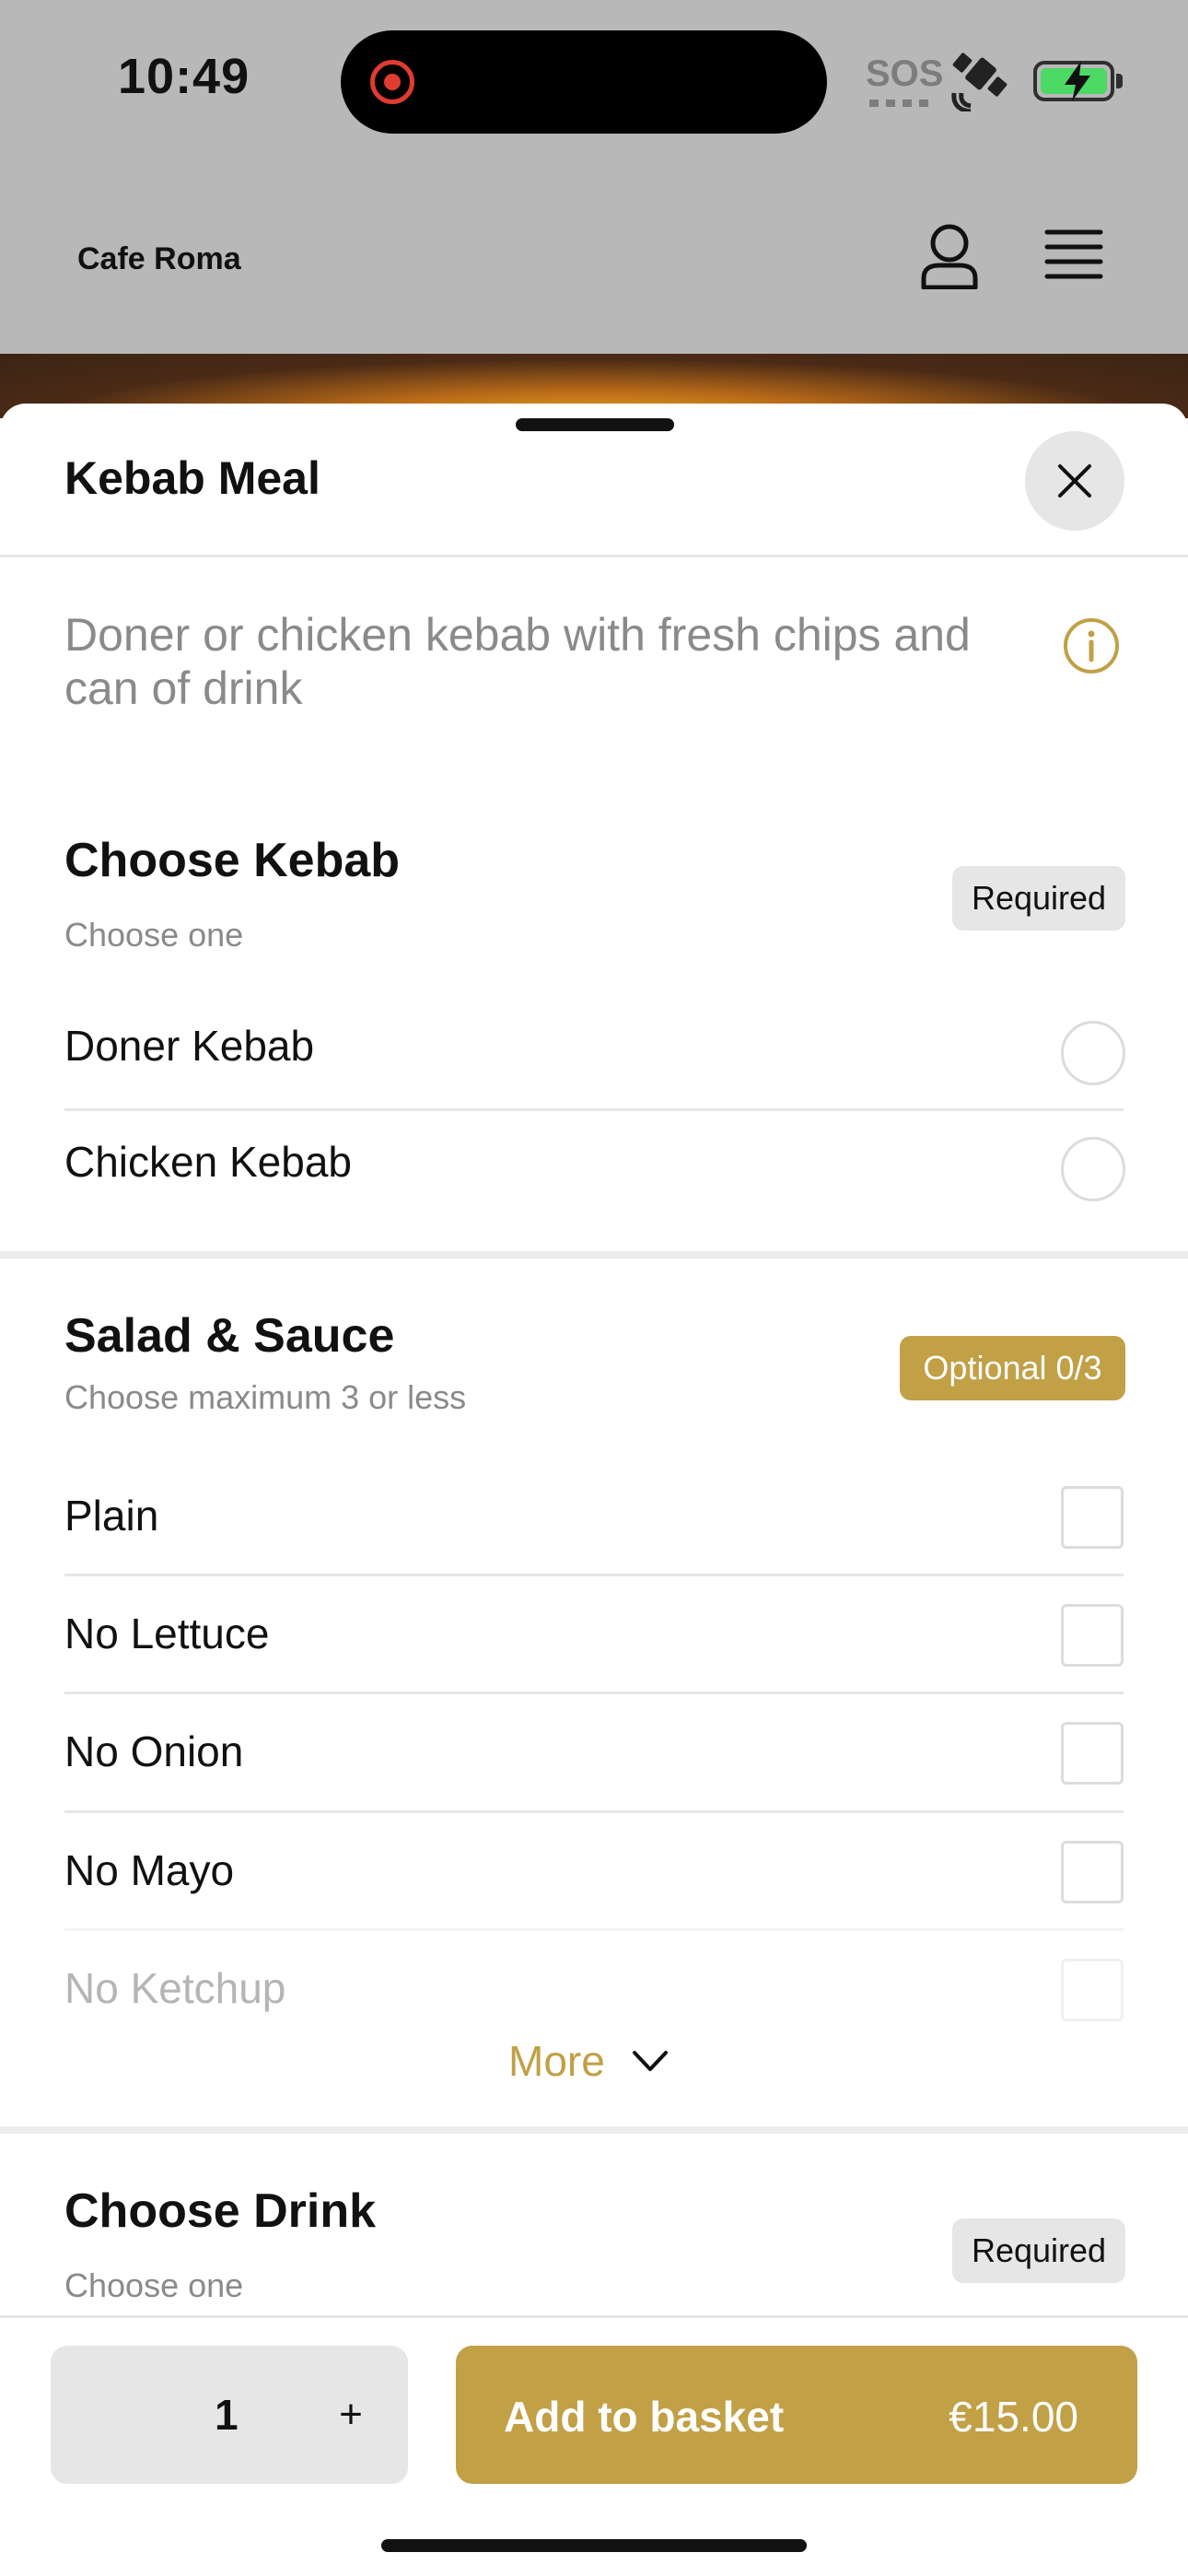 The width and height of the screenshot is (1188, 2576). I want to click on battery-tip, so click(1119, 81).